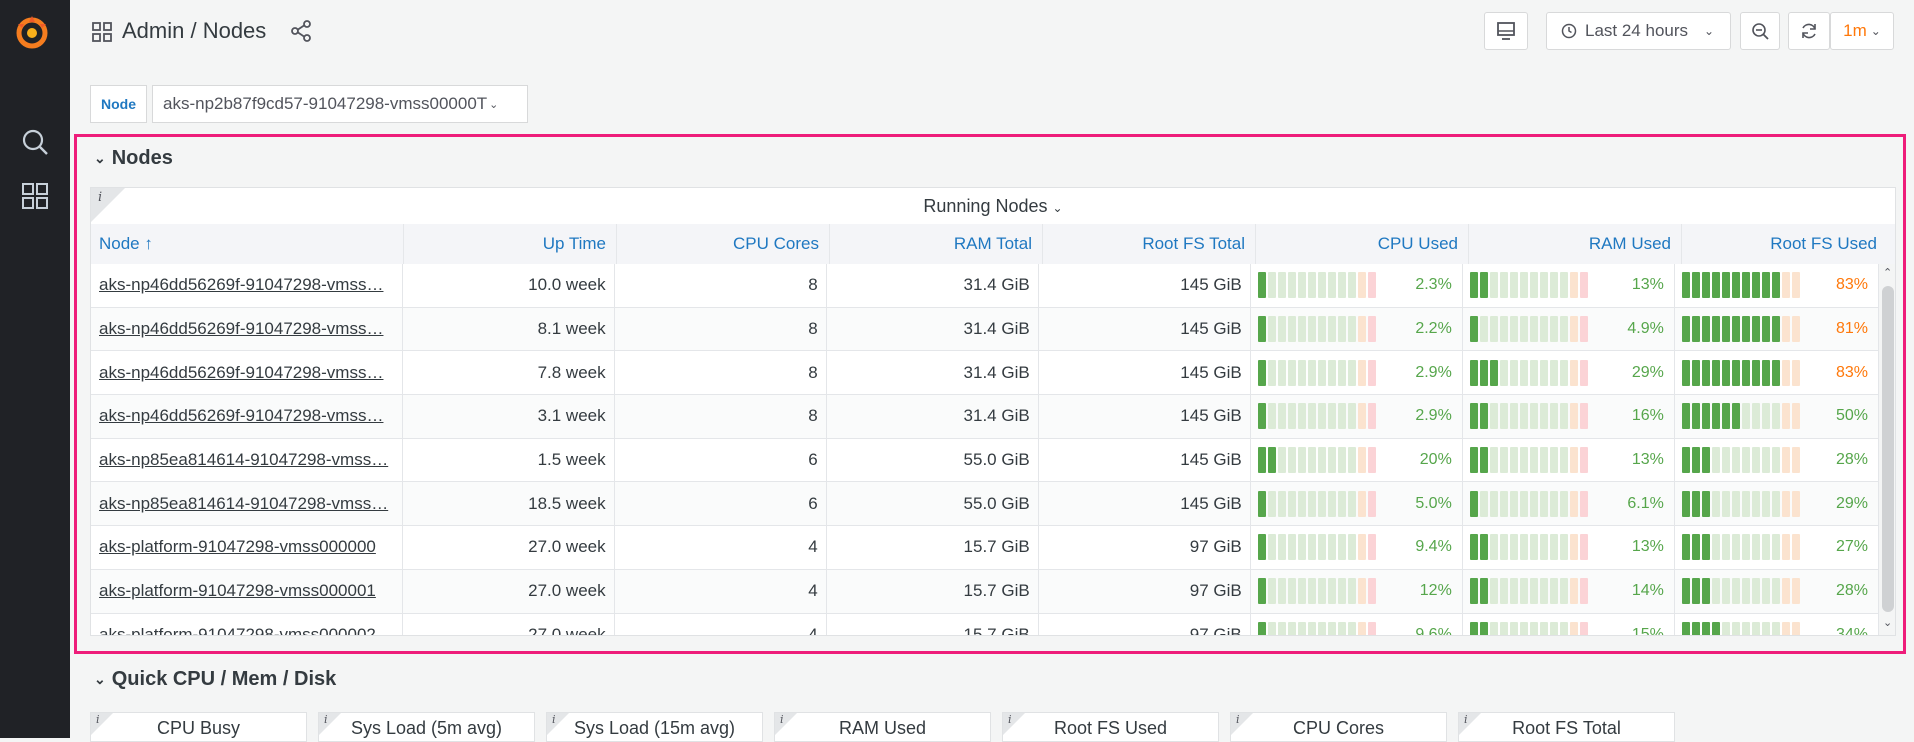 This screenshot has width=1914, height=742. I want to click on node-variable-select: aks-np2b87f9cd57-91047298-vmss00000T ⌄, so click(340, 104).